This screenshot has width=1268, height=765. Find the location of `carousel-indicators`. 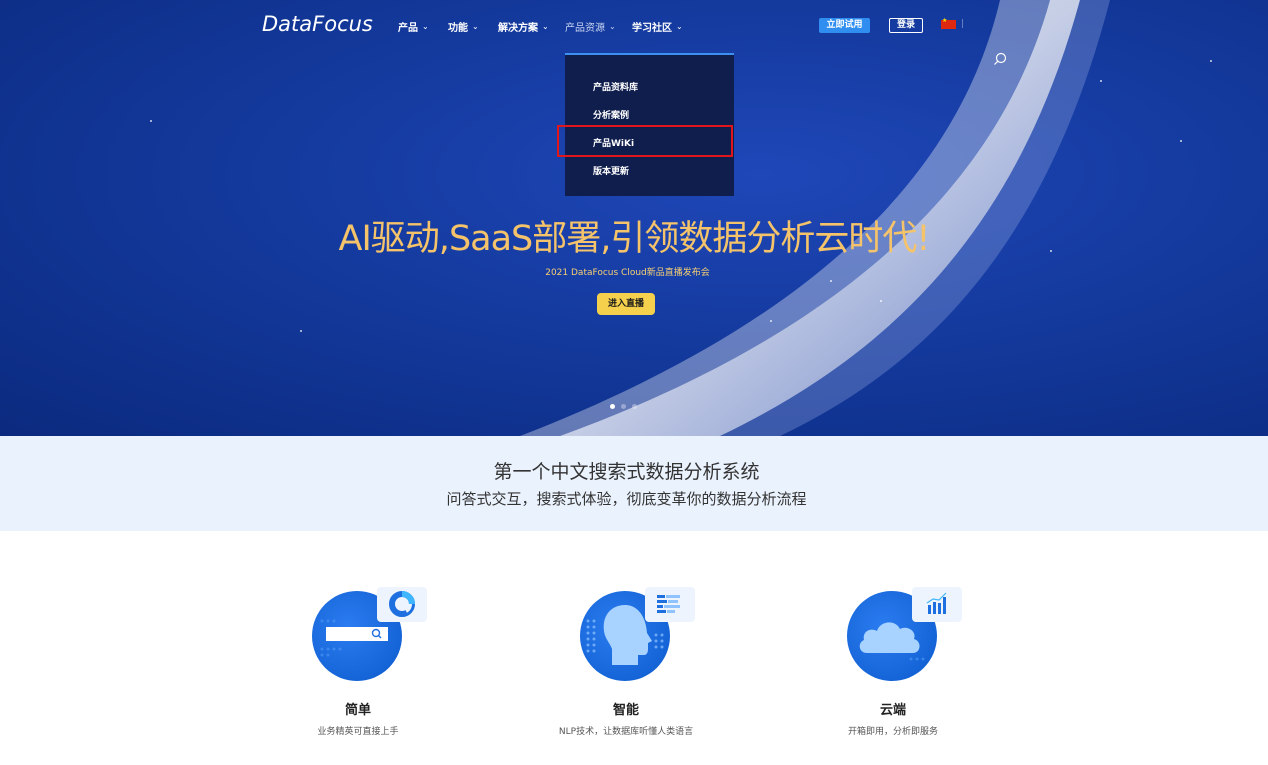

carousel-indicators is located at coordinates (623, 406).